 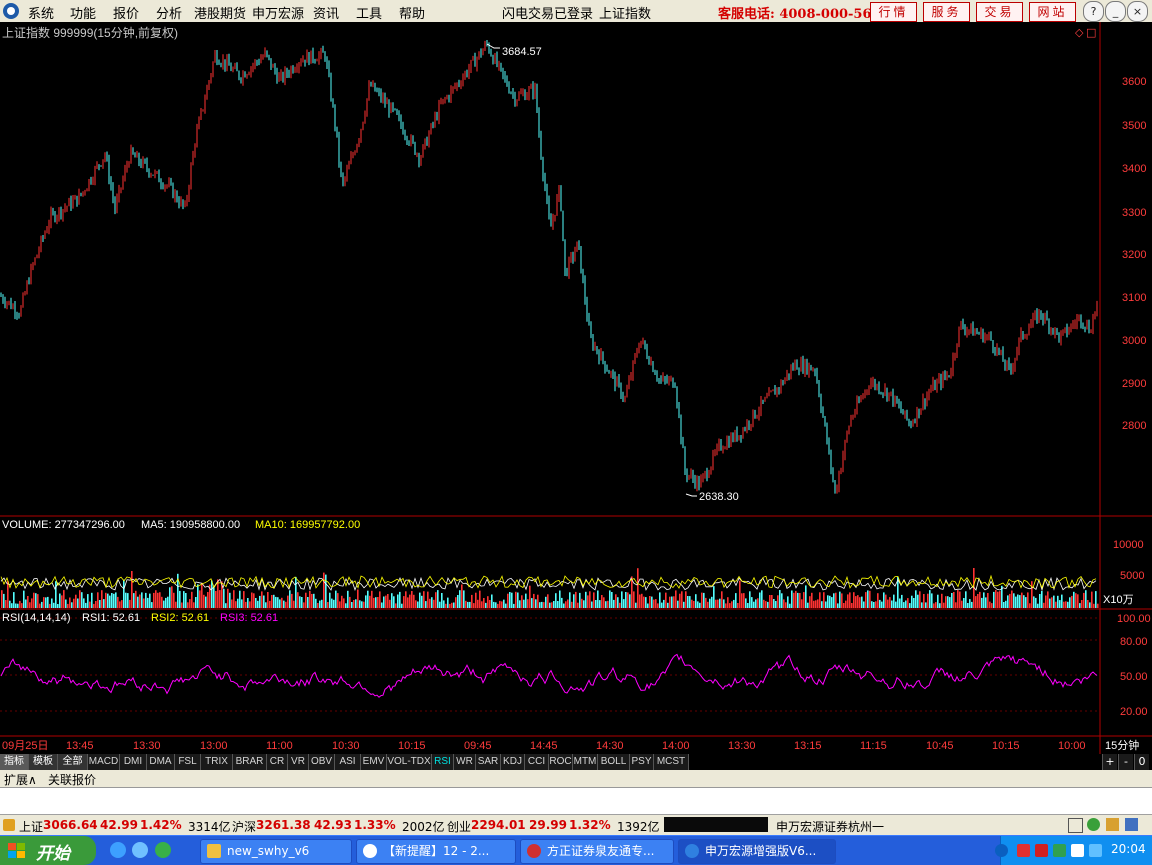 I want to click on tray-app2-icon, so click(x=1041, y=850).